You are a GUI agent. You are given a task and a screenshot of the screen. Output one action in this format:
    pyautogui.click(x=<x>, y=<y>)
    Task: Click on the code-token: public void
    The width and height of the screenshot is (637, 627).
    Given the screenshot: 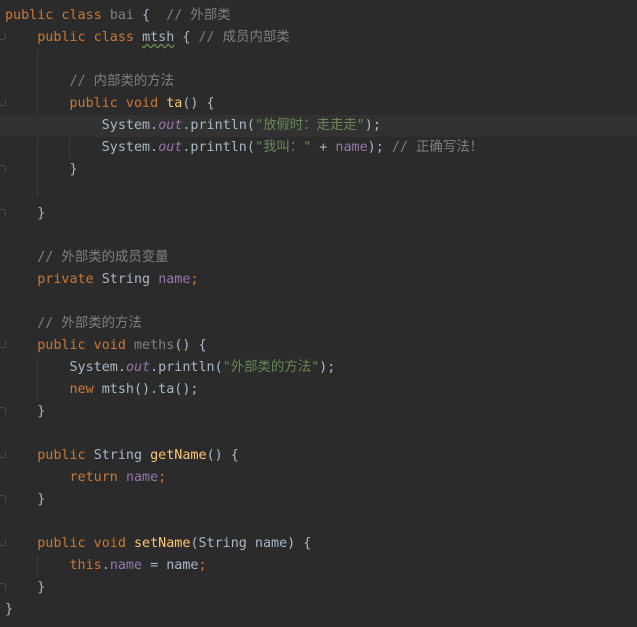 What is the action you would take?
    pyautogui.click(x=85, y=543)
    